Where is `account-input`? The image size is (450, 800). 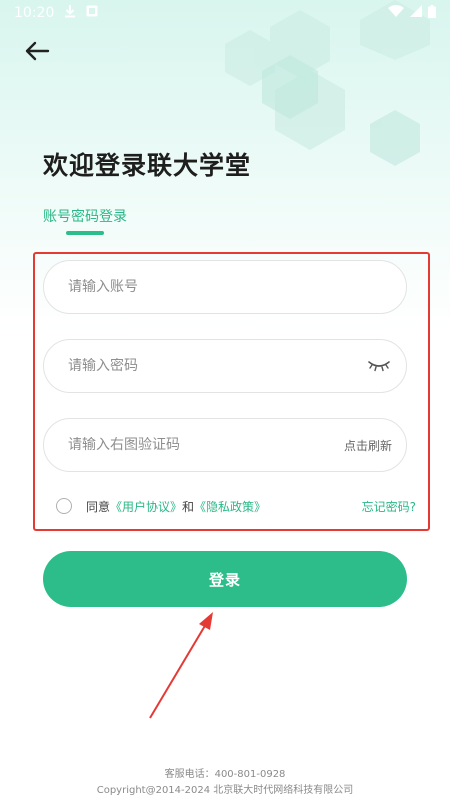 account-input is located at coordinates (230, 287).